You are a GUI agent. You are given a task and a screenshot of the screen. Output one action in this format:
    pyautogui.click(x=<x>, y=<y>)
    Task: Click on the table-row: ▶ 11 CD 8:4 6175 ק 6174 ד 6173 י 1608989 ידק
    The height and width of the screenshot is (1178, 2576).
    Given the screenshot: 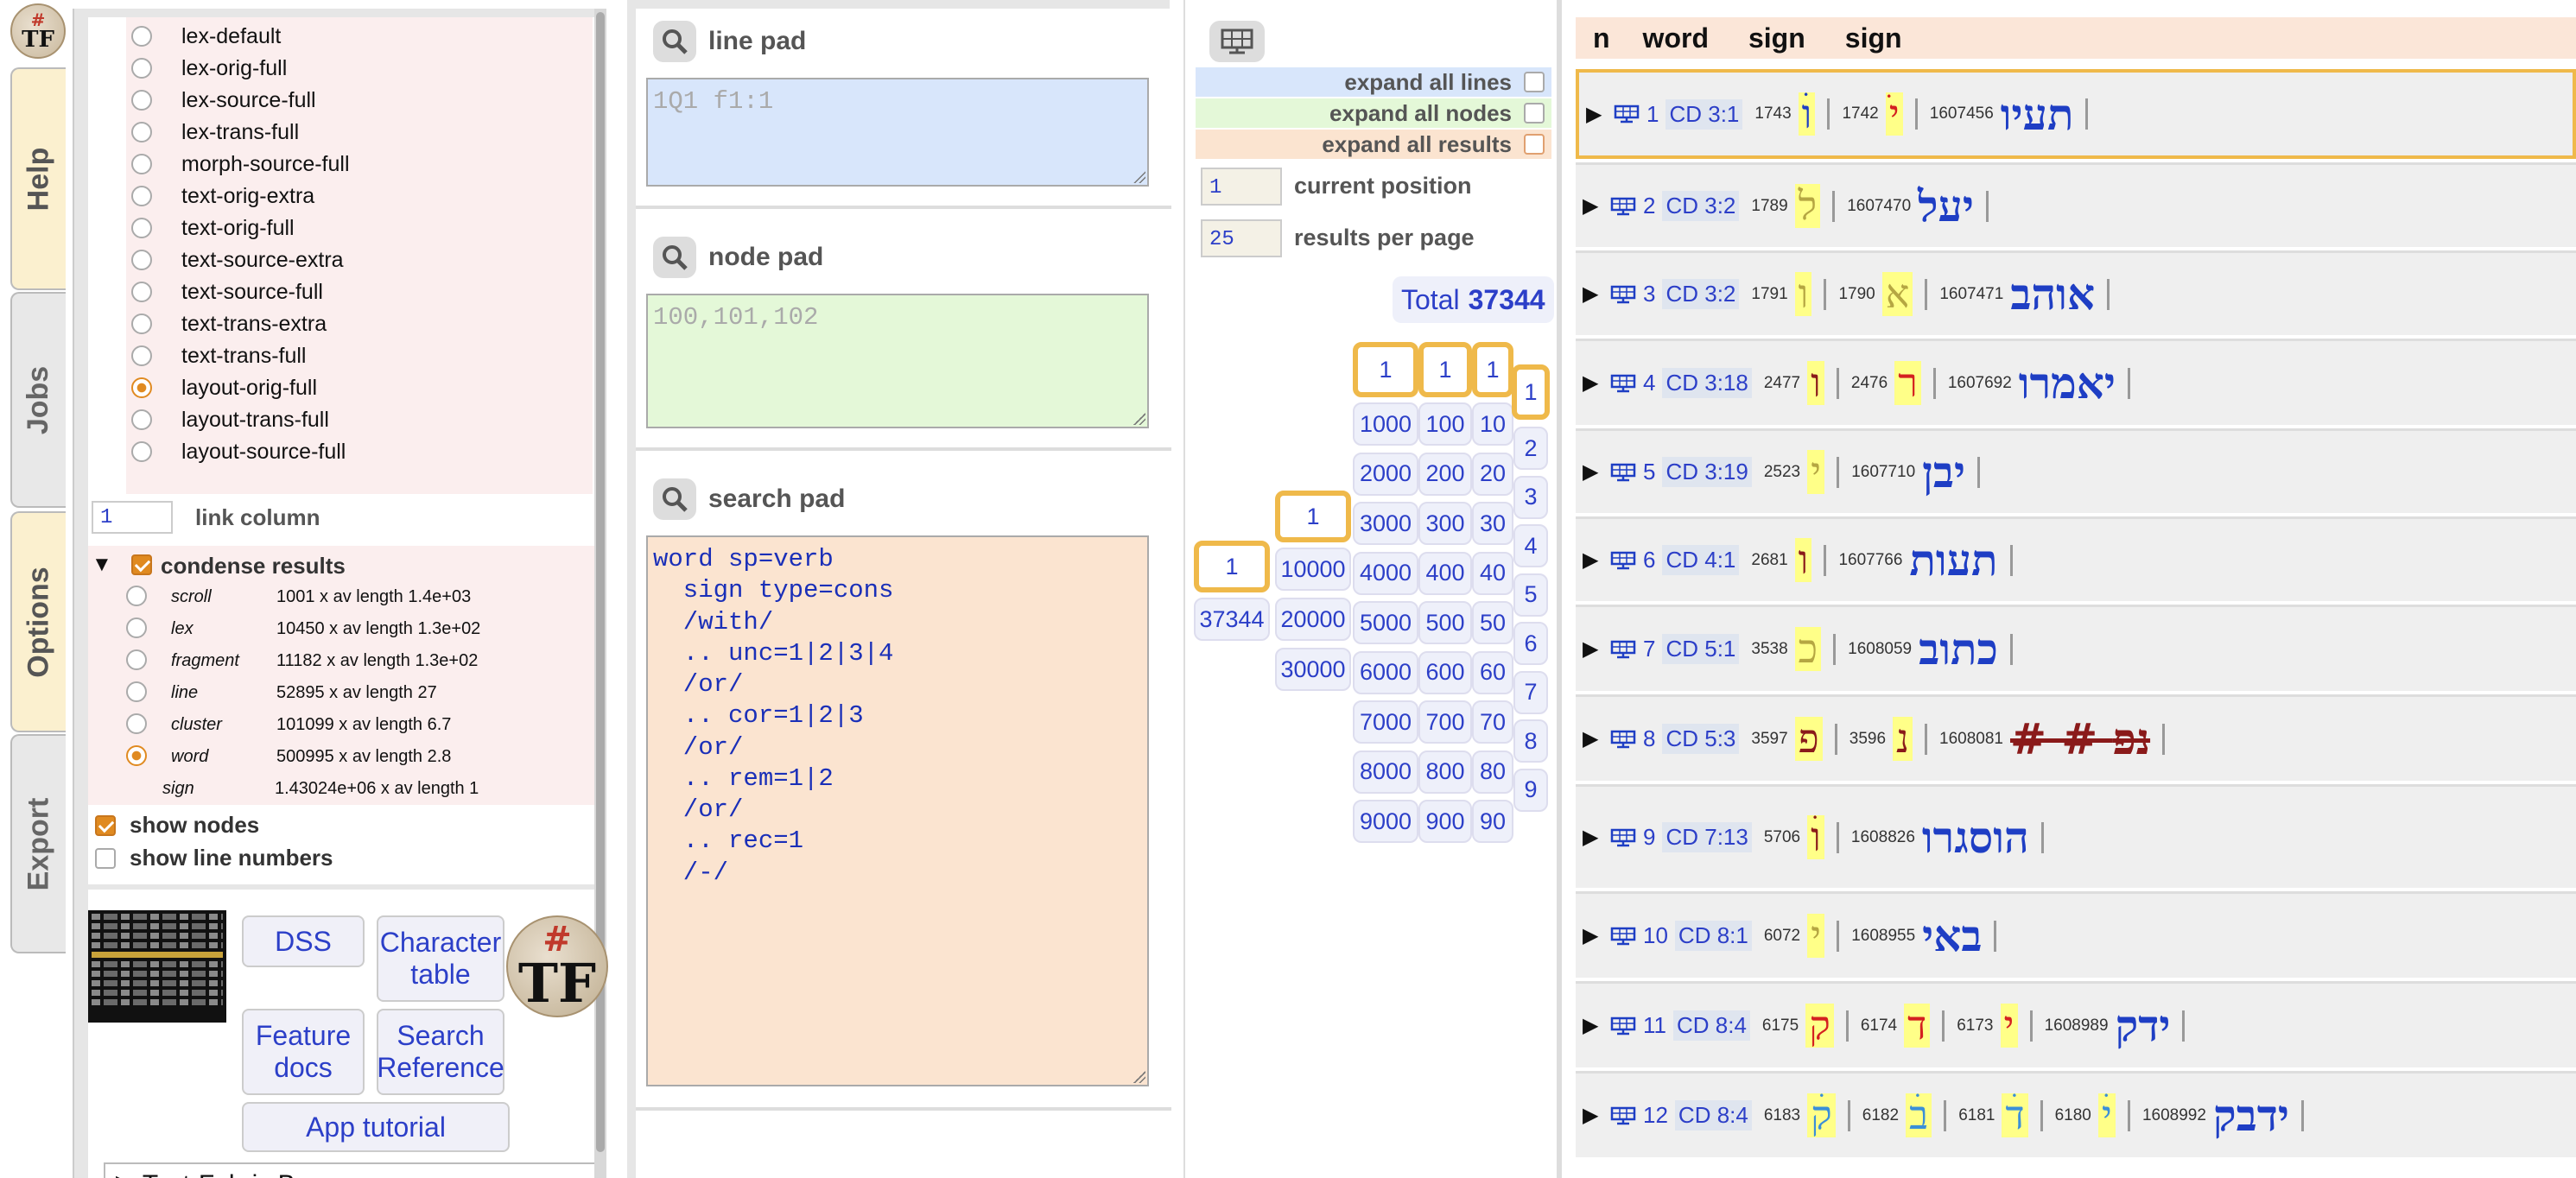 What is the action you would take?
    pyautogui.click(x=2076, y=1024)
    